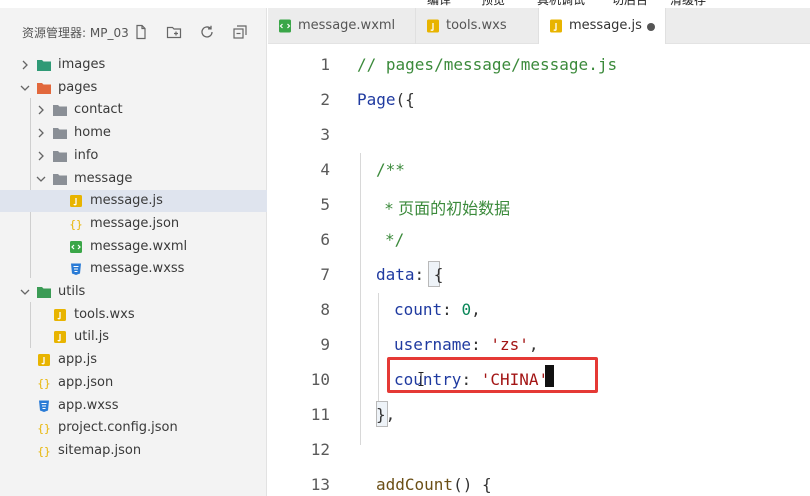  I want to click on tree-item-util-js: util.js, so click(133, 337).